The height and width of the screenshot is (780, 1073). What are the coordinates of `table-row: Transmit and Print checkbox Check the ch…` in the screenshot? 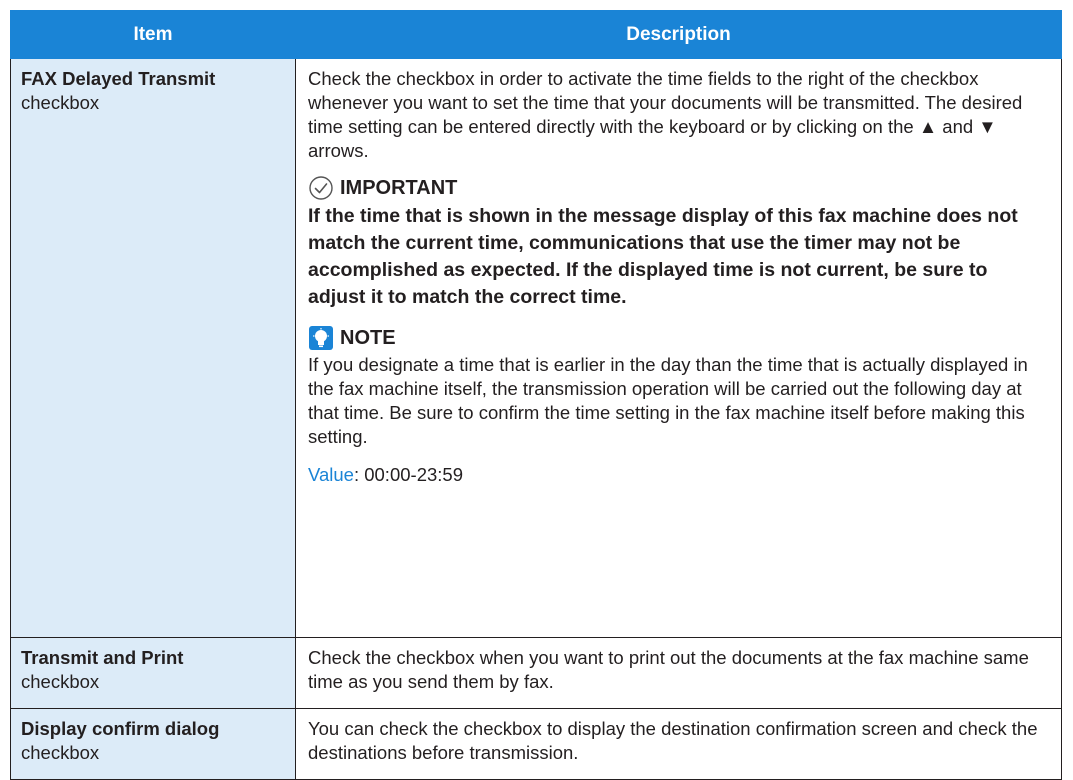 It's located at (536, 673).